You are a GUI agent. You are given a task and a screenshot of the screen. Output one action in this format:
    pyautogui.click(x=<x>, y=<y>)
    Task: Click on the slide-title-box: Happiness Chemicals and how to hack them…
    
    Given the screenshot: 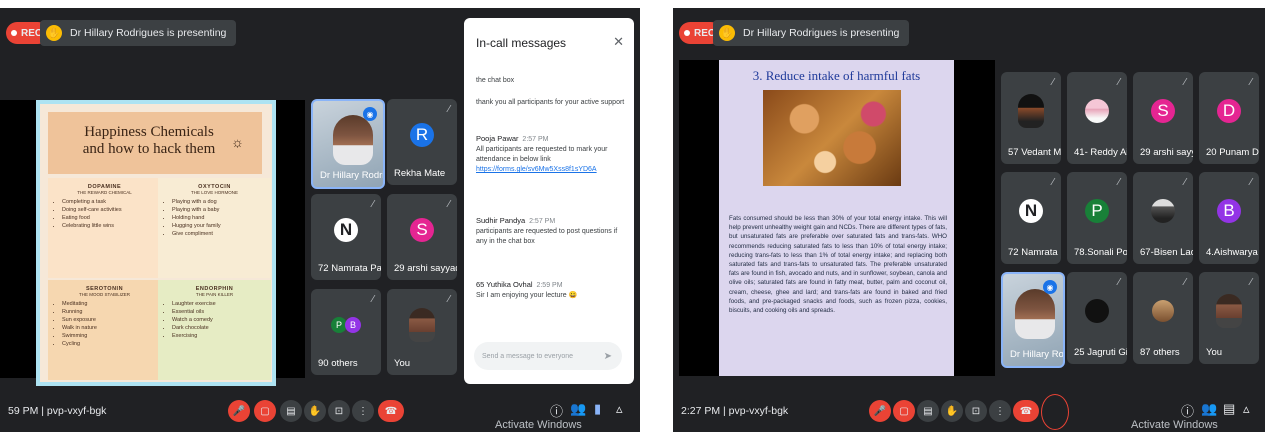 What is the action you would take?
    pyautogui.click(x=155, y=143)
    